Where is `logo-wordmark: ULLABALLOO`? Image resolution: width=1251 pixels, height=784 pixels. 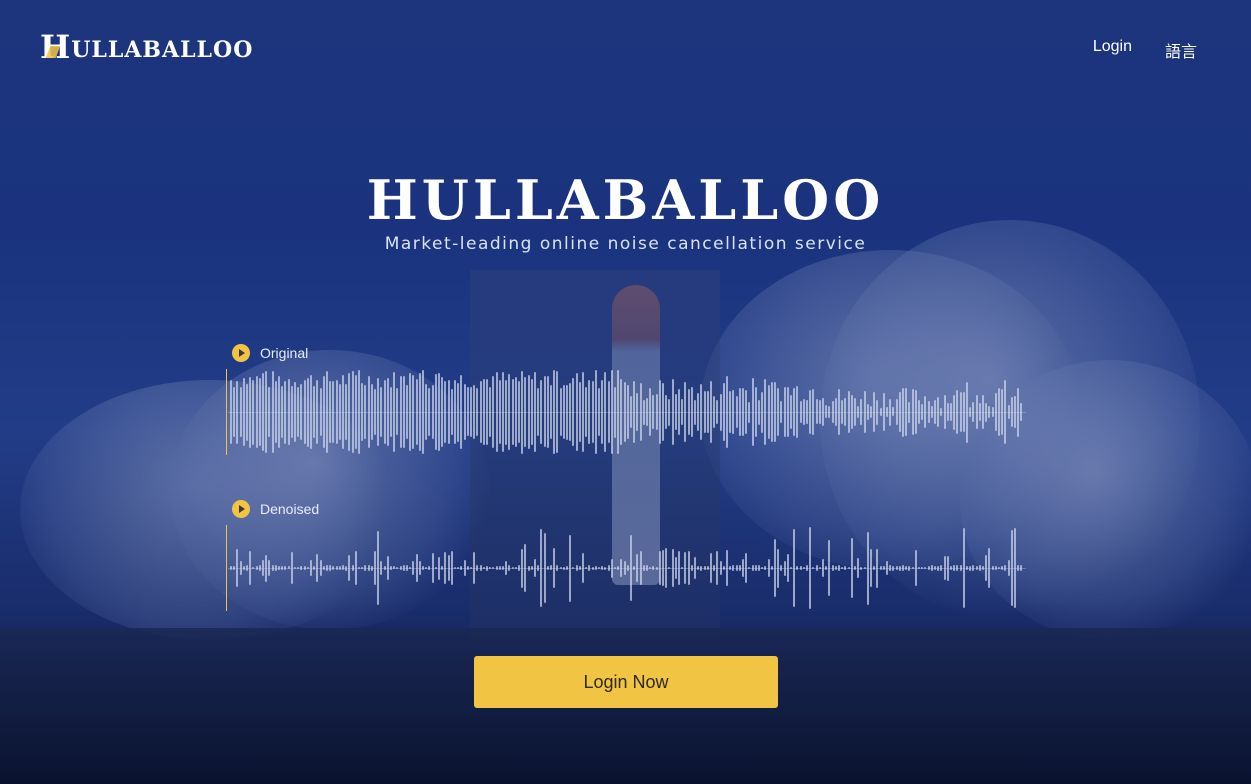
logo-wordmark: ULLABALLOO is located at coordinates (162, 50).